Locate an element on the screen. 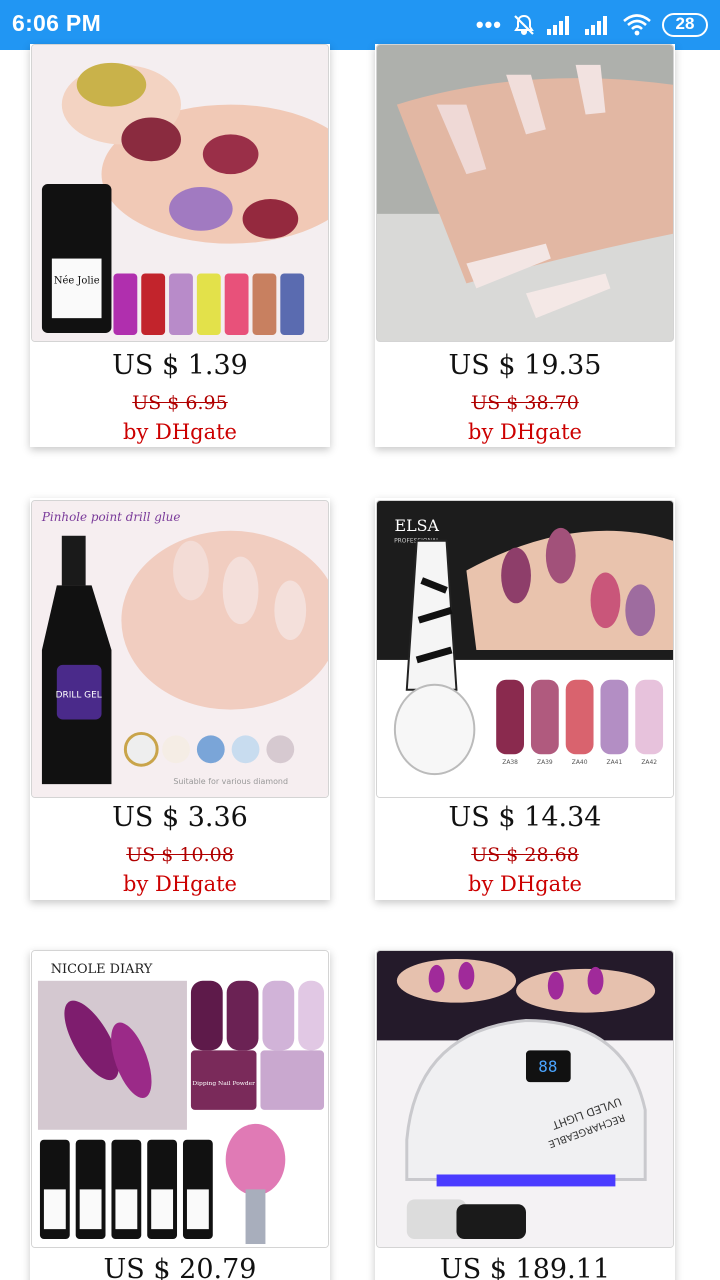 The height and width of the screenshot is (1280, 720). product-price: US $ 189.11 is located at coordinates (525, 1267).